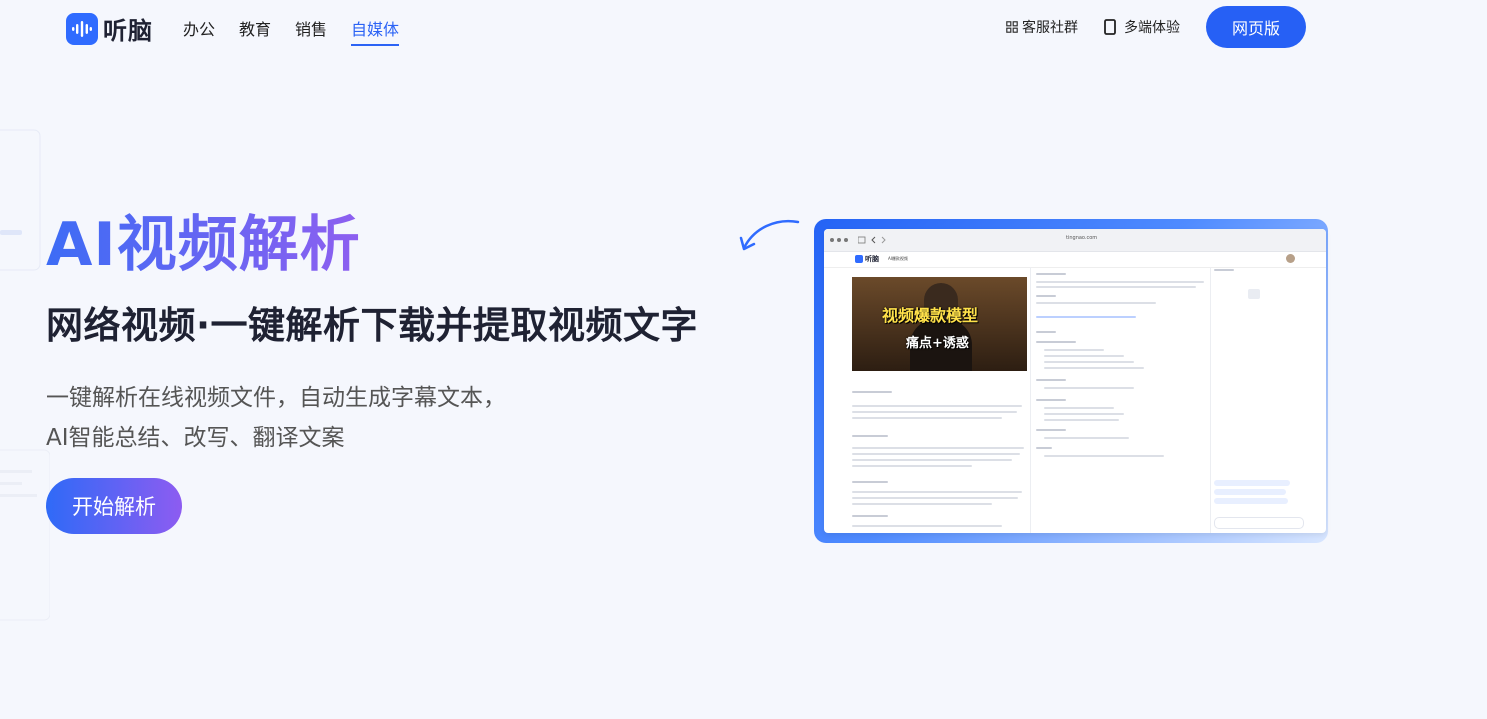 The height and width of the screenshot is (719, 1487). What do you see at coordinates (769, 235) in the screenshot?
I see `curved-arrow-icon` at bounding box center [769, 235].